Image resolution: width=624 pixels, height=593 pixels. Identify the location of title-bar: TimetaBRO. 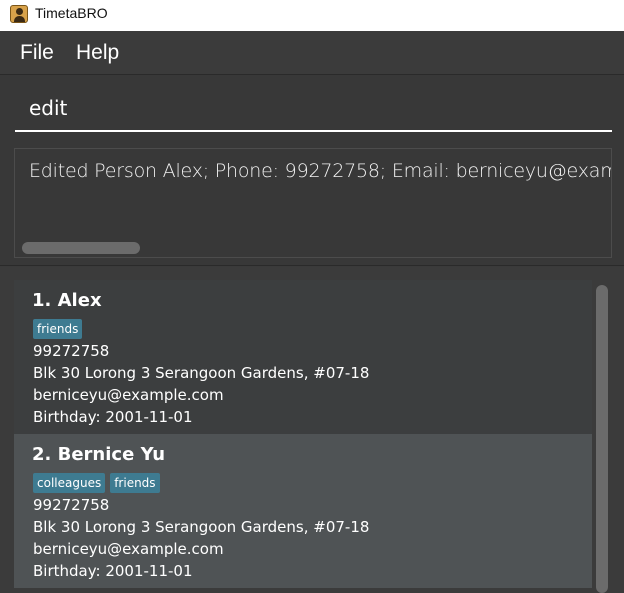
(312, 15).